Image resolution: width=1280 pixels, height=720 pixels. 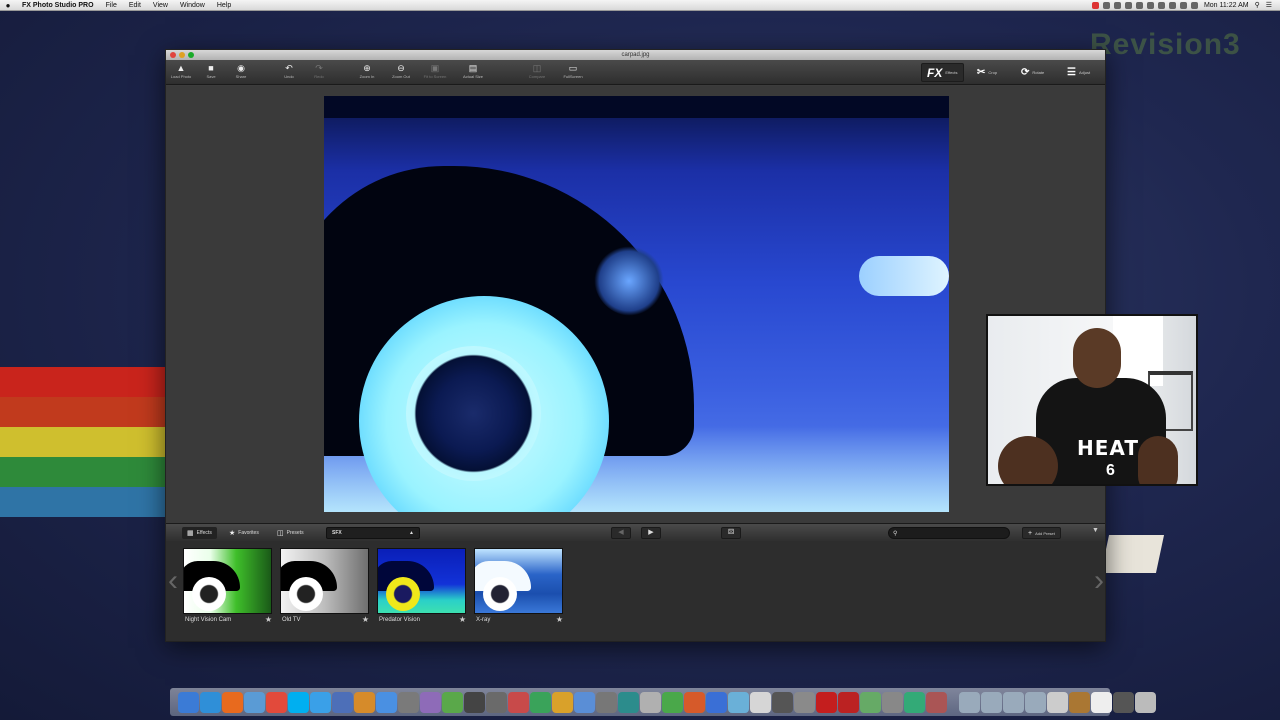 What do you see at coordinates (342, 702) in the screenshot?
I see `xcode-icon` at bounding box center [342, 702].